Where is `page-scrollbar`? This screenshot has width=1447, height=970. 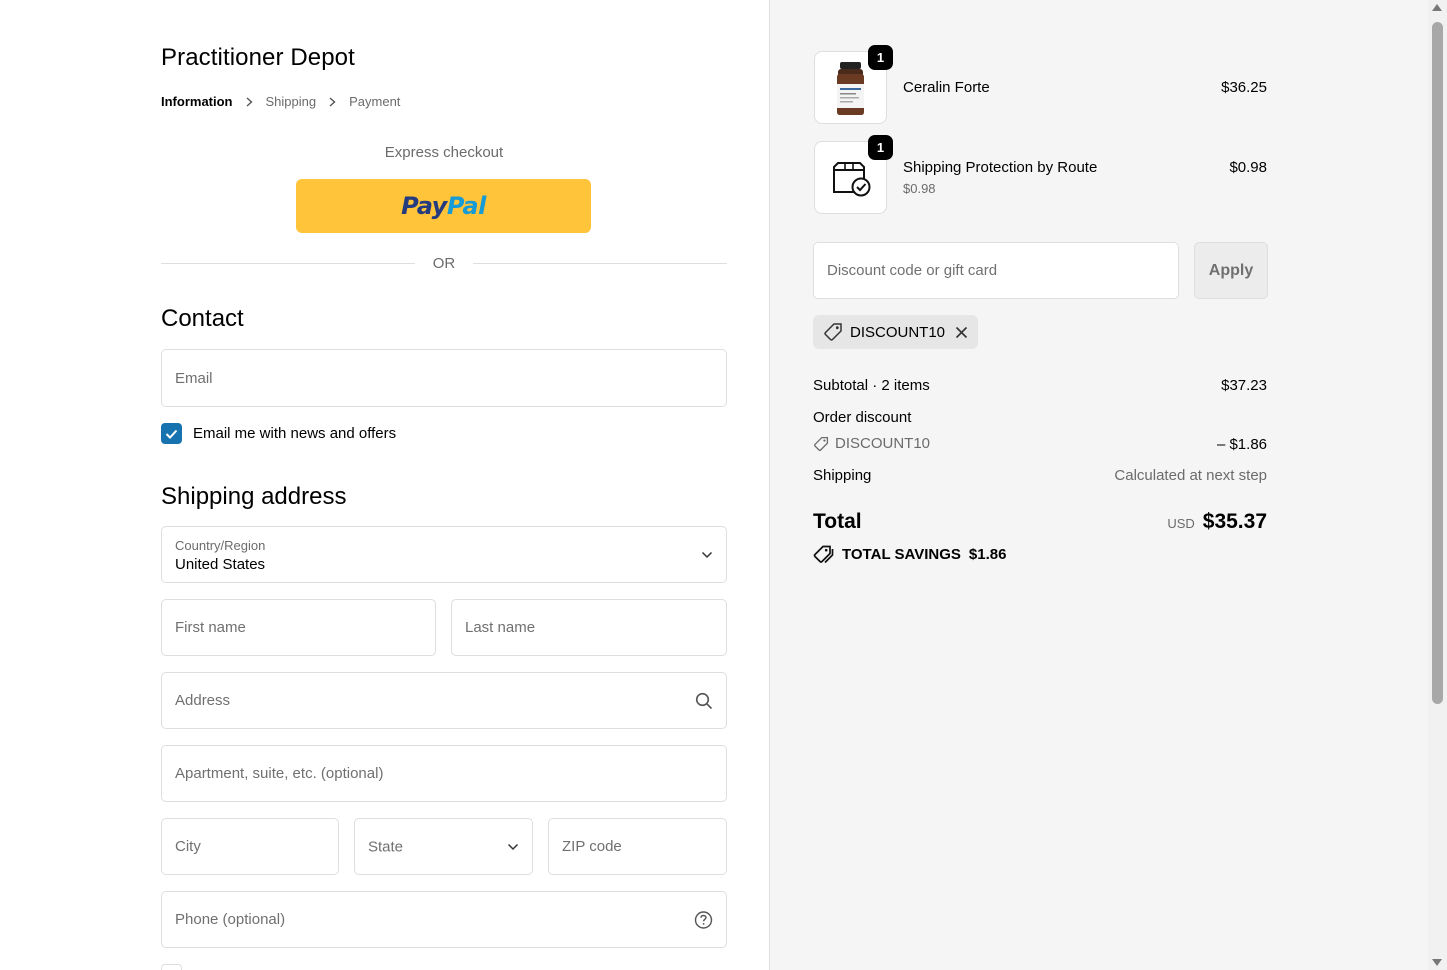
page-scrollbar is located at coordinates (1437, 485).